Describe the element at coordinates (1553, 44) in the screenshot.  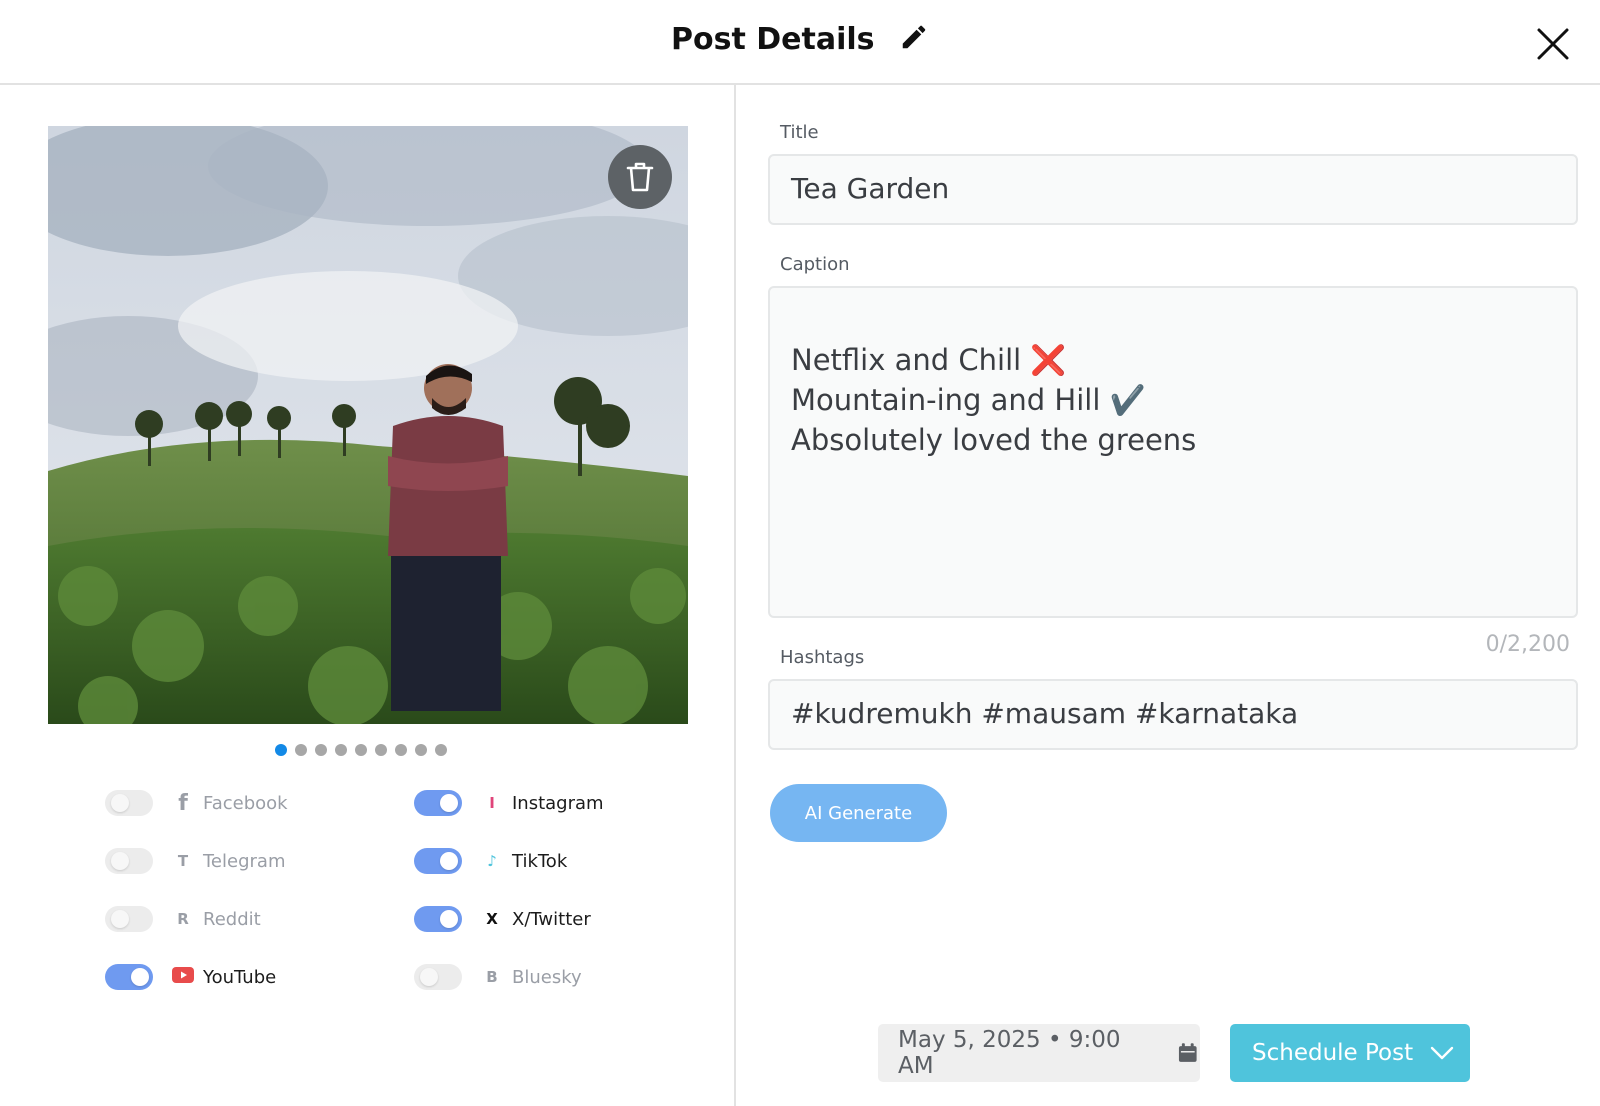
I see `close-icon` at that location.